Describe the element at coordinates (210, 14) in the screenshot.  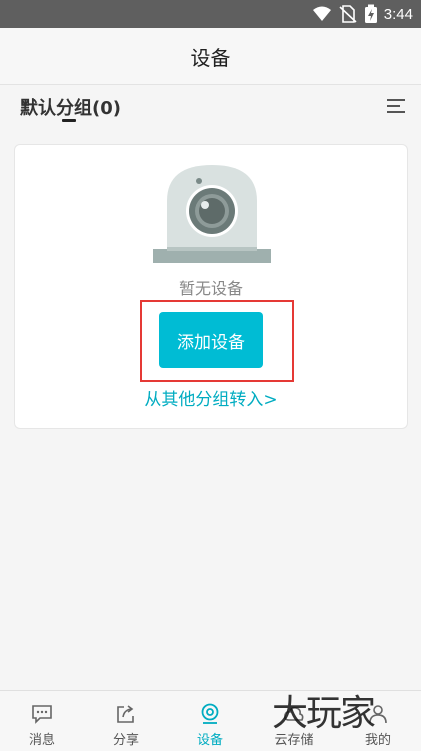
I see `status-bar: 3:44` at that location.